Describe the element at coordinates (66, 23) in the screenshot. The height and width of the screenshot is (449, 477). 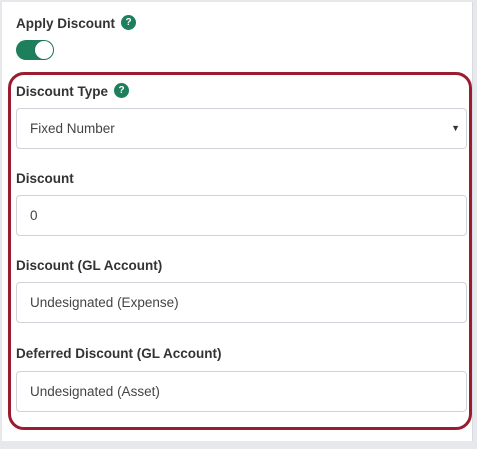
I see `apply-discount-label: Apply Discount` at that location.